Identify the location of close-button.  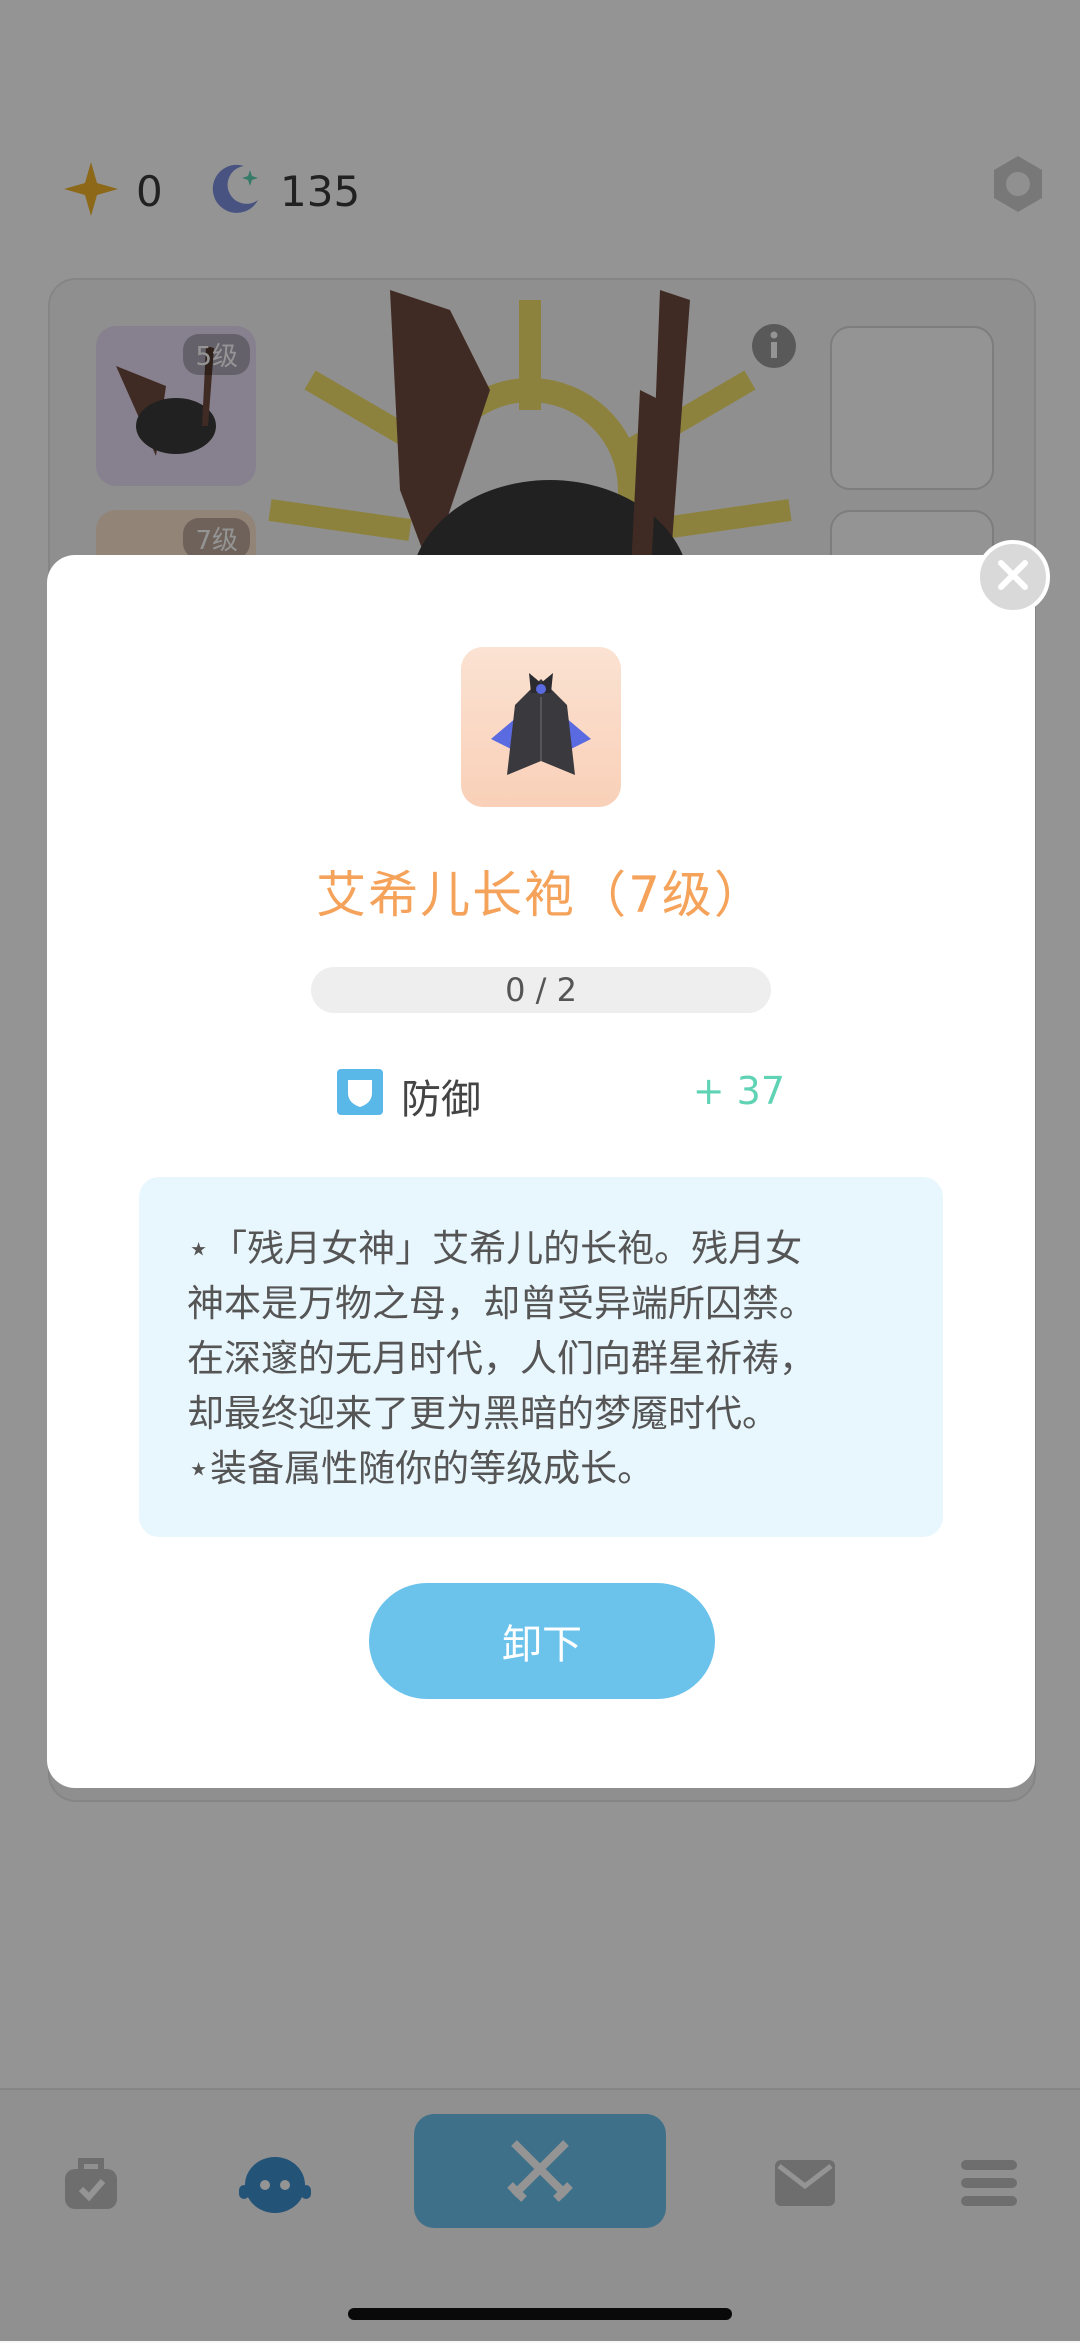
(1013, 577).